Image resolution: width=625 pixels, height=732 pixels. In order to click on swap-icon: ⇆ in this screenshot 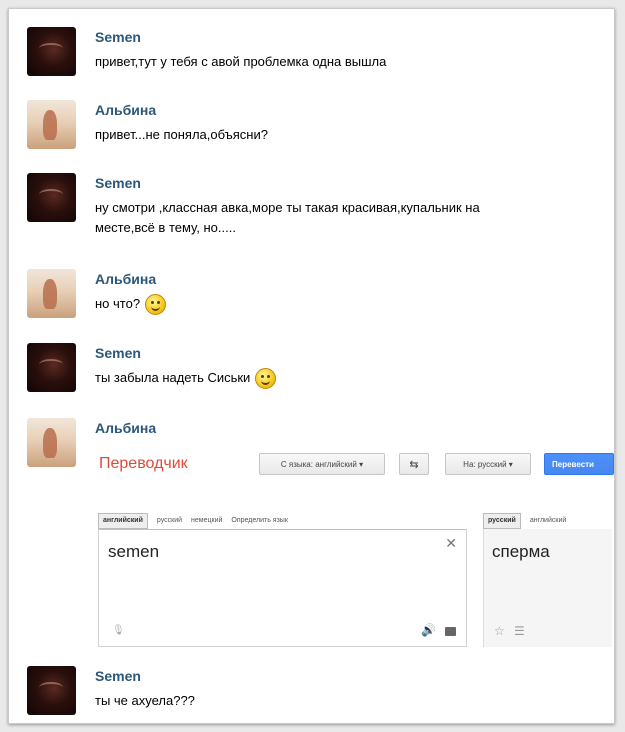, I will do `click(414, 465)`.